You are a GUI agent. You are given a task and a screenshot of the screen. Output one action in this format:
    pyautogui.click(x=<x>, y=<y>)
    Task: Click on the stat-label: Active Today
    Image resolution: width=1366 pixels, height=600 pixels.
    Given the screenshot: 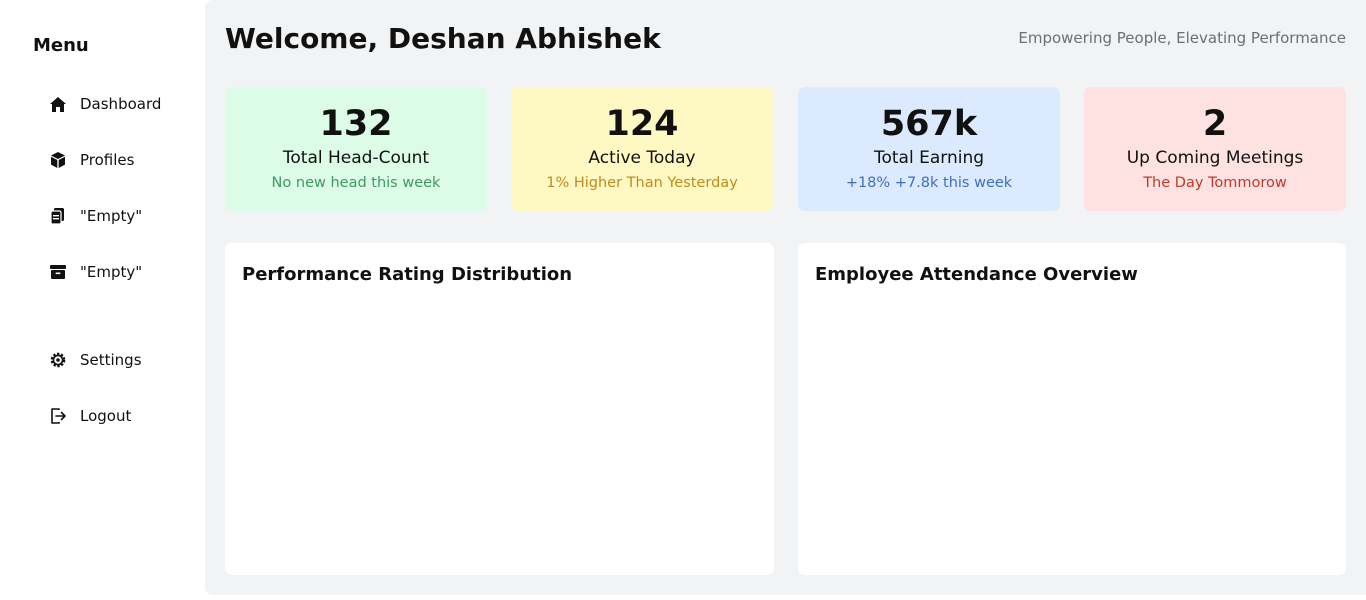 What is the action you would take?
    pyautogui.click(x=642, y=158)
    